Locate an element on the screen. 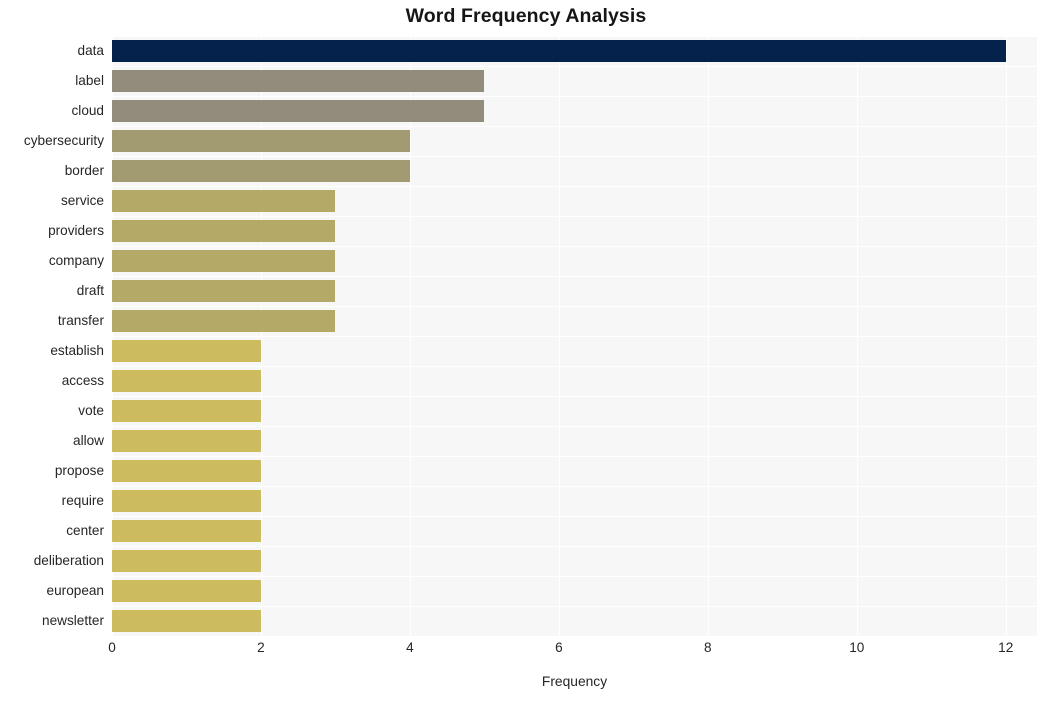 This screenshot has height=701, width=1052. y-axis-tick-label: newsletter is located at coordinates (73, 620).